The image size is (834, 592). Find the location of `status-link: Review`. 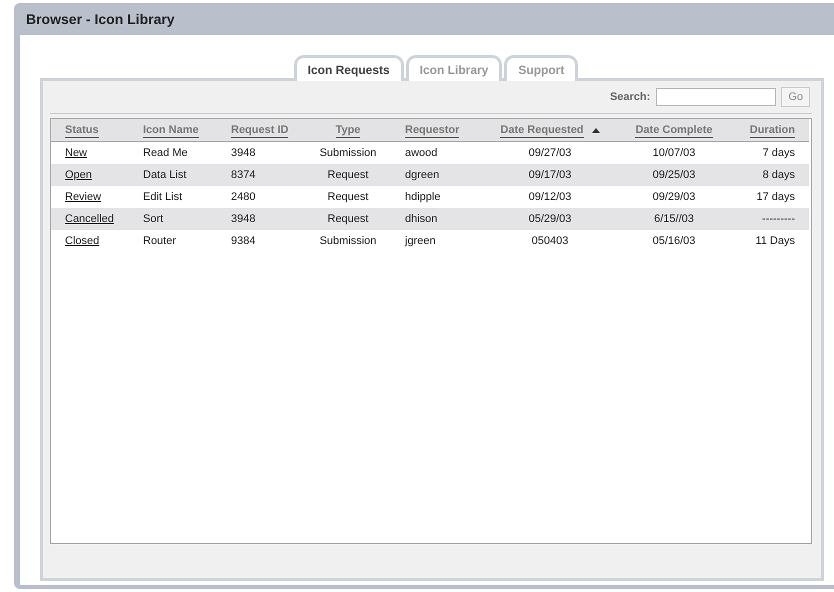

status-link: Review is located at coordinates (83, 197).